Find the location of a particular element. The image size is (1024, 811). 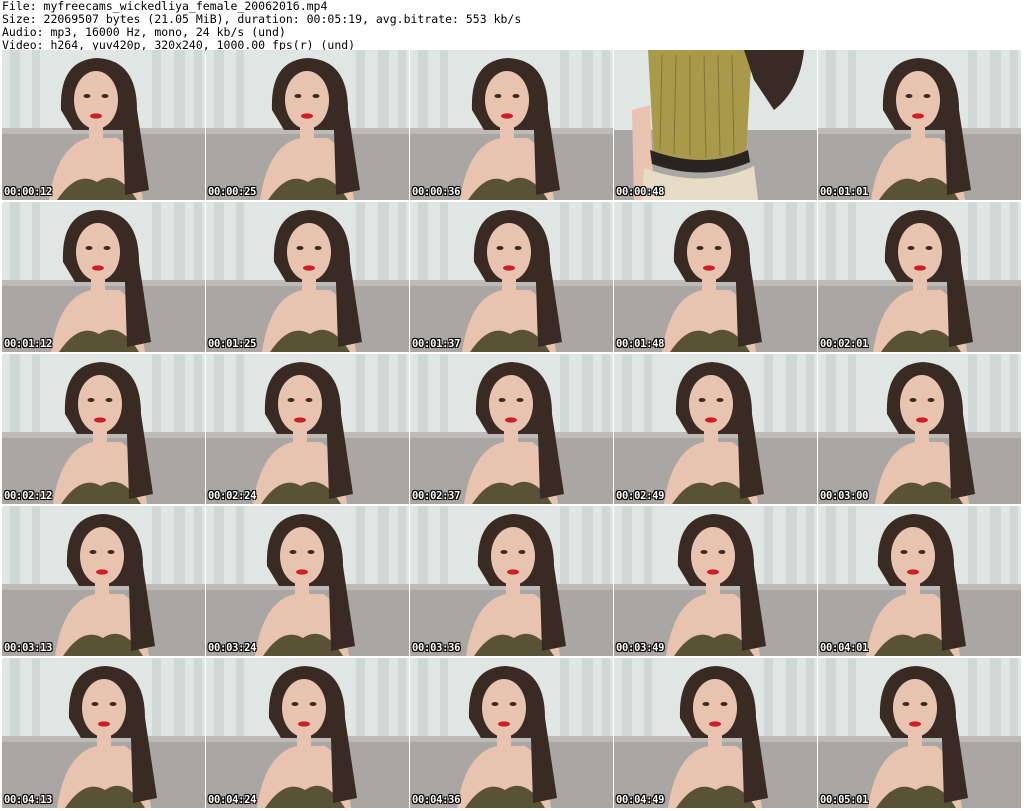

thumbnail-frame: 00:00:48 is located at coordinates (715, 125).